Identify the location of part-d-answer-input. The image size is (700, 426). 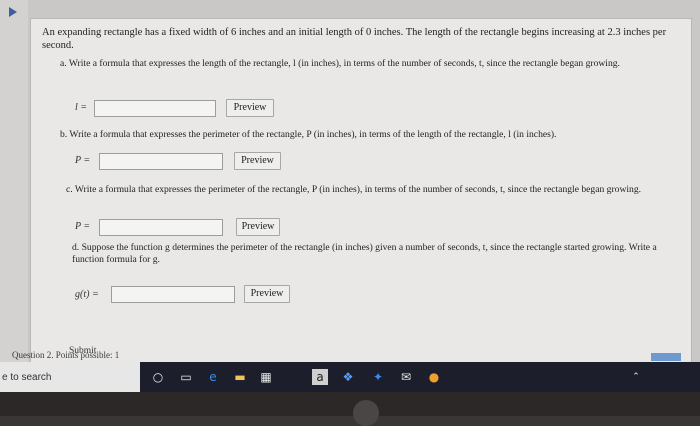
(173, 294).